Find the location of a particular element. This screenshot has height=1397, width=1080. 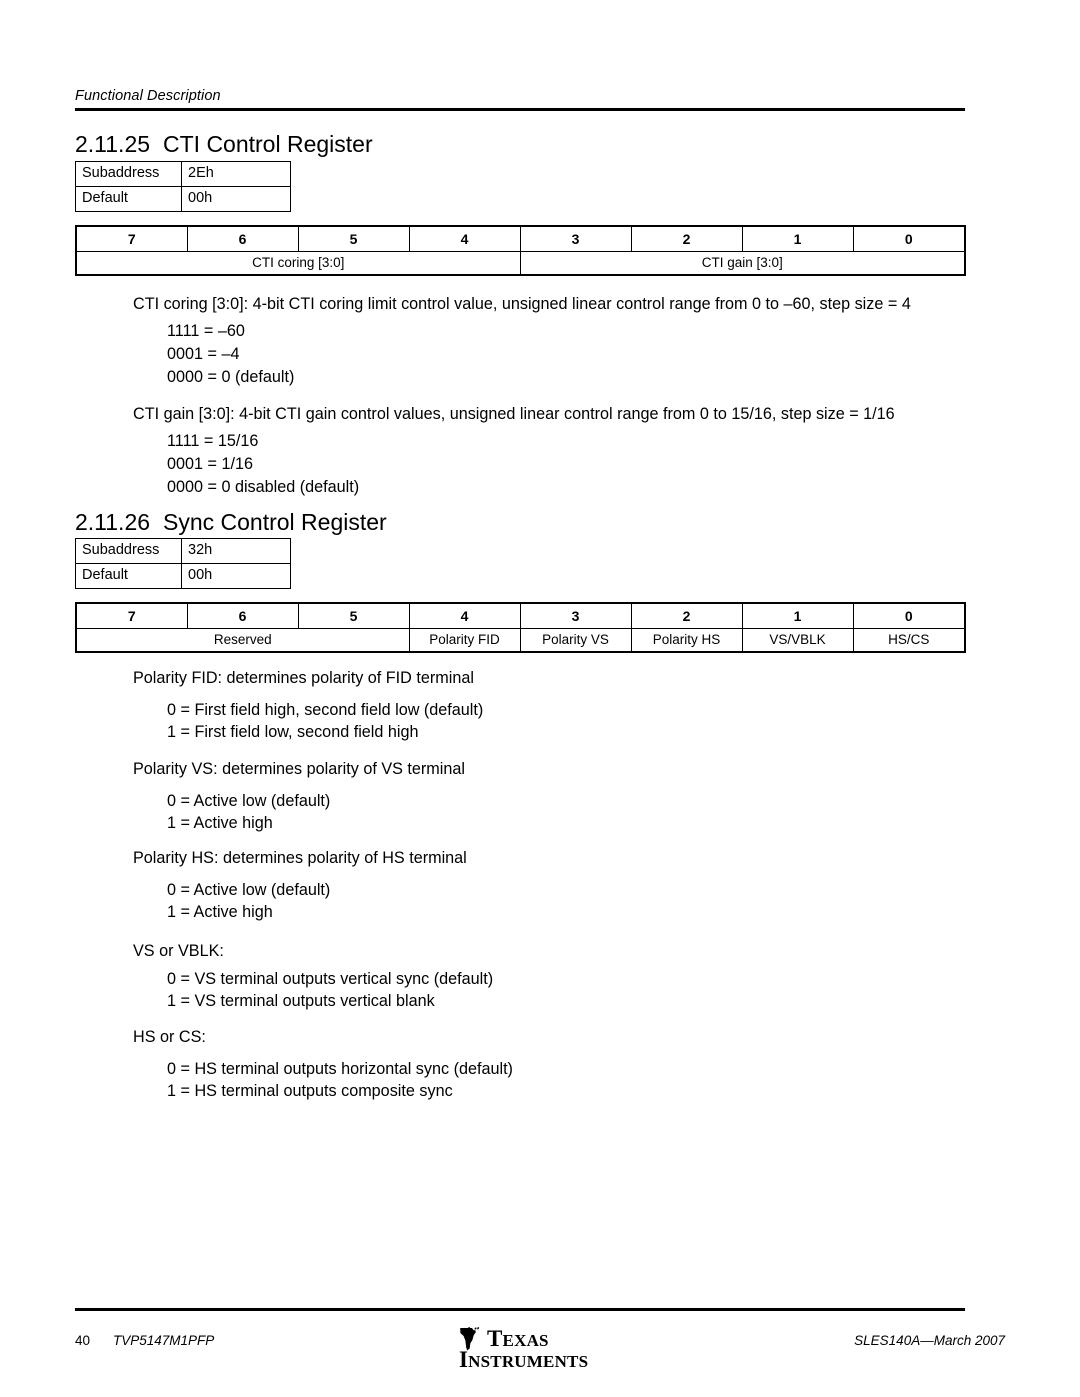

section-heading-sync-control-register: 2.11.26 Sync Control Register is located at coordinates (231, 522).